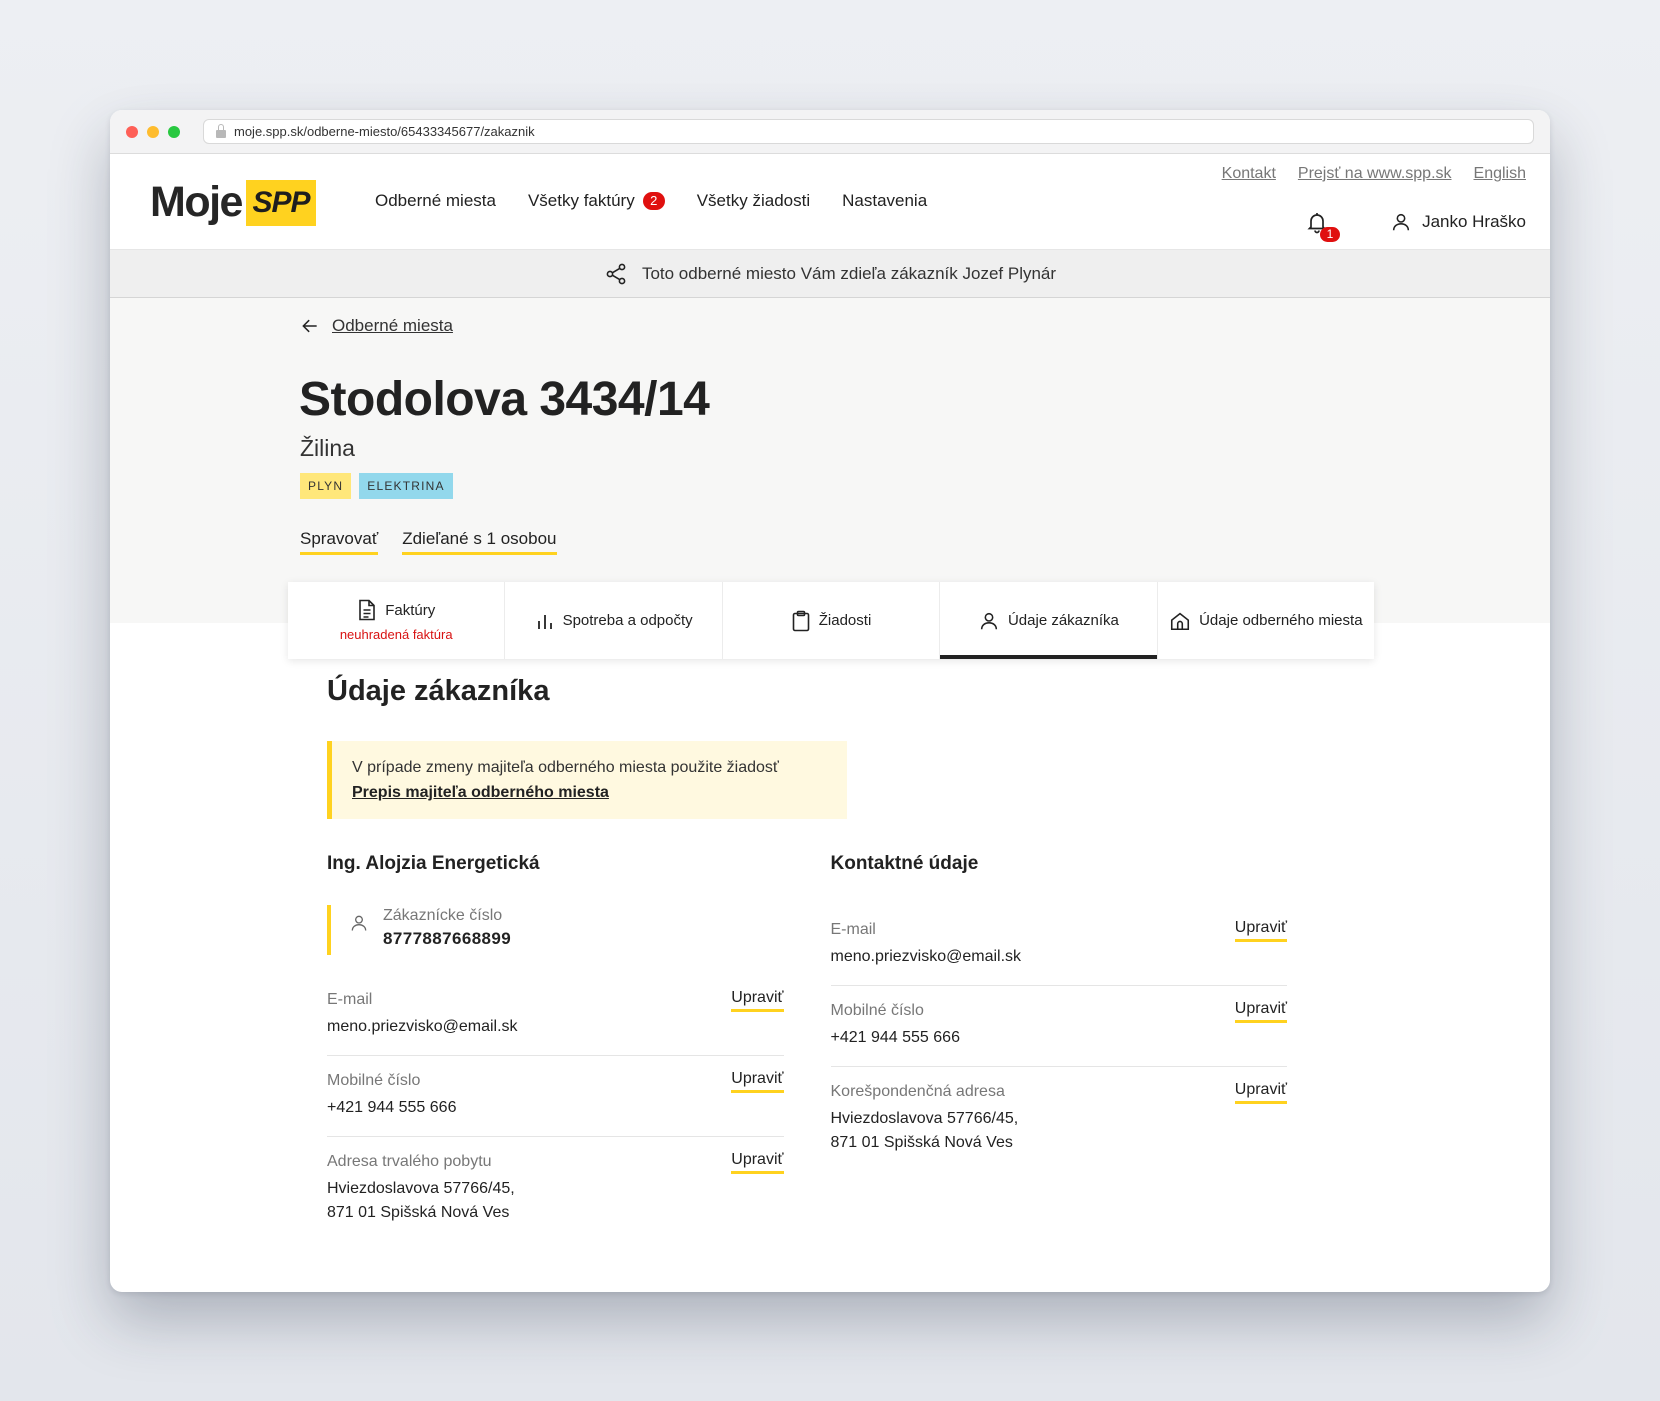 Image resolution: width=1660 pixels, height=1401 pixels. I want to click on tab-udaje-zakaznika: Údaje zákazníka, so click(1049, 620).